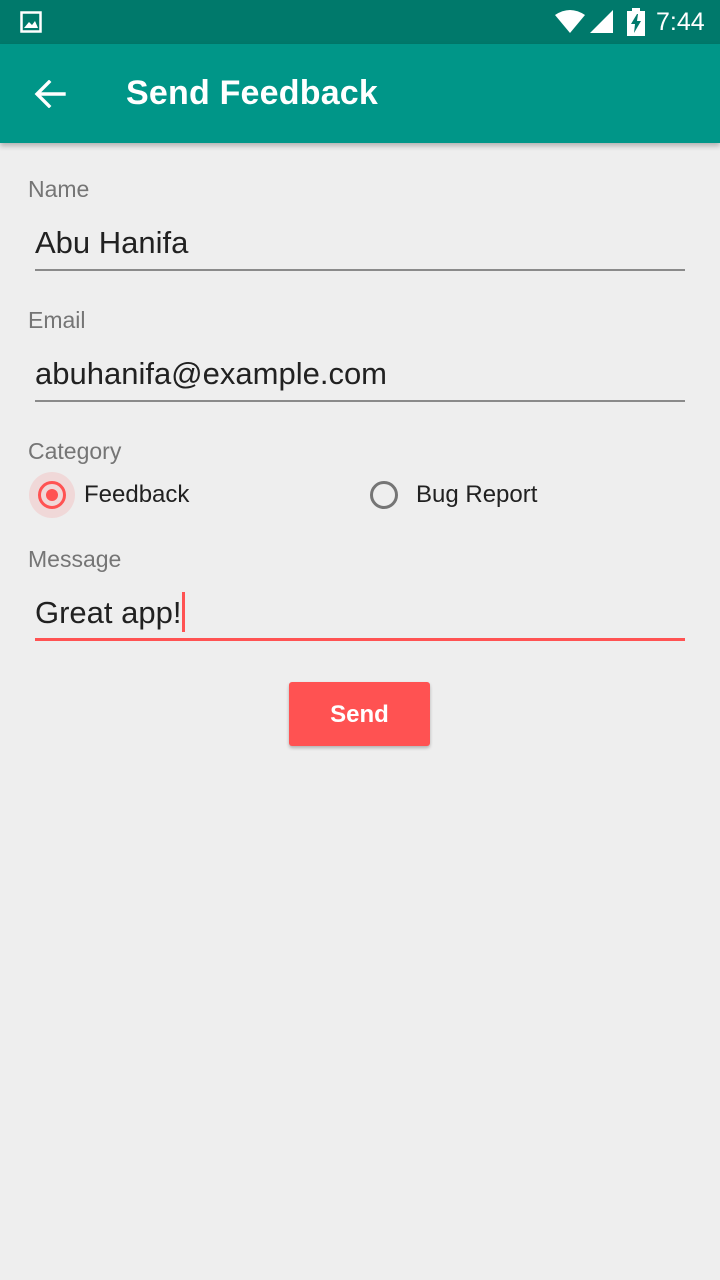 The image size is (720, 1280). I want to click on name-value: Abu Hanifa, so click(112, 242).